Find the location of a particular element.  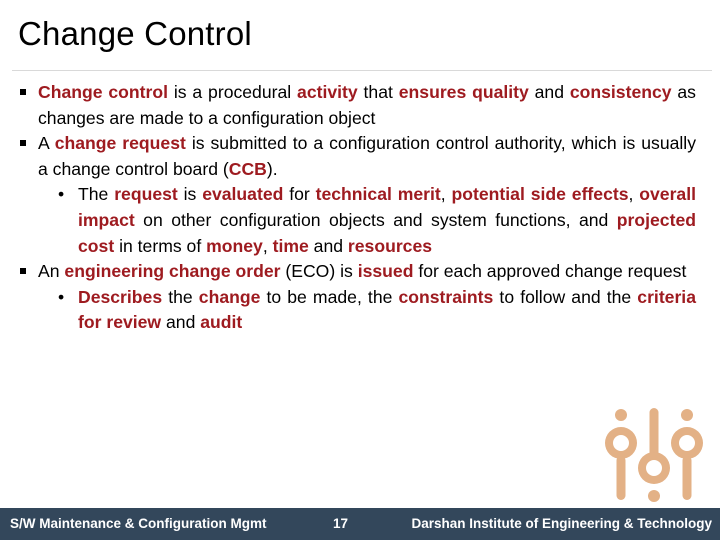

emphasized-term: Change control is located at coordinates (103, 92).